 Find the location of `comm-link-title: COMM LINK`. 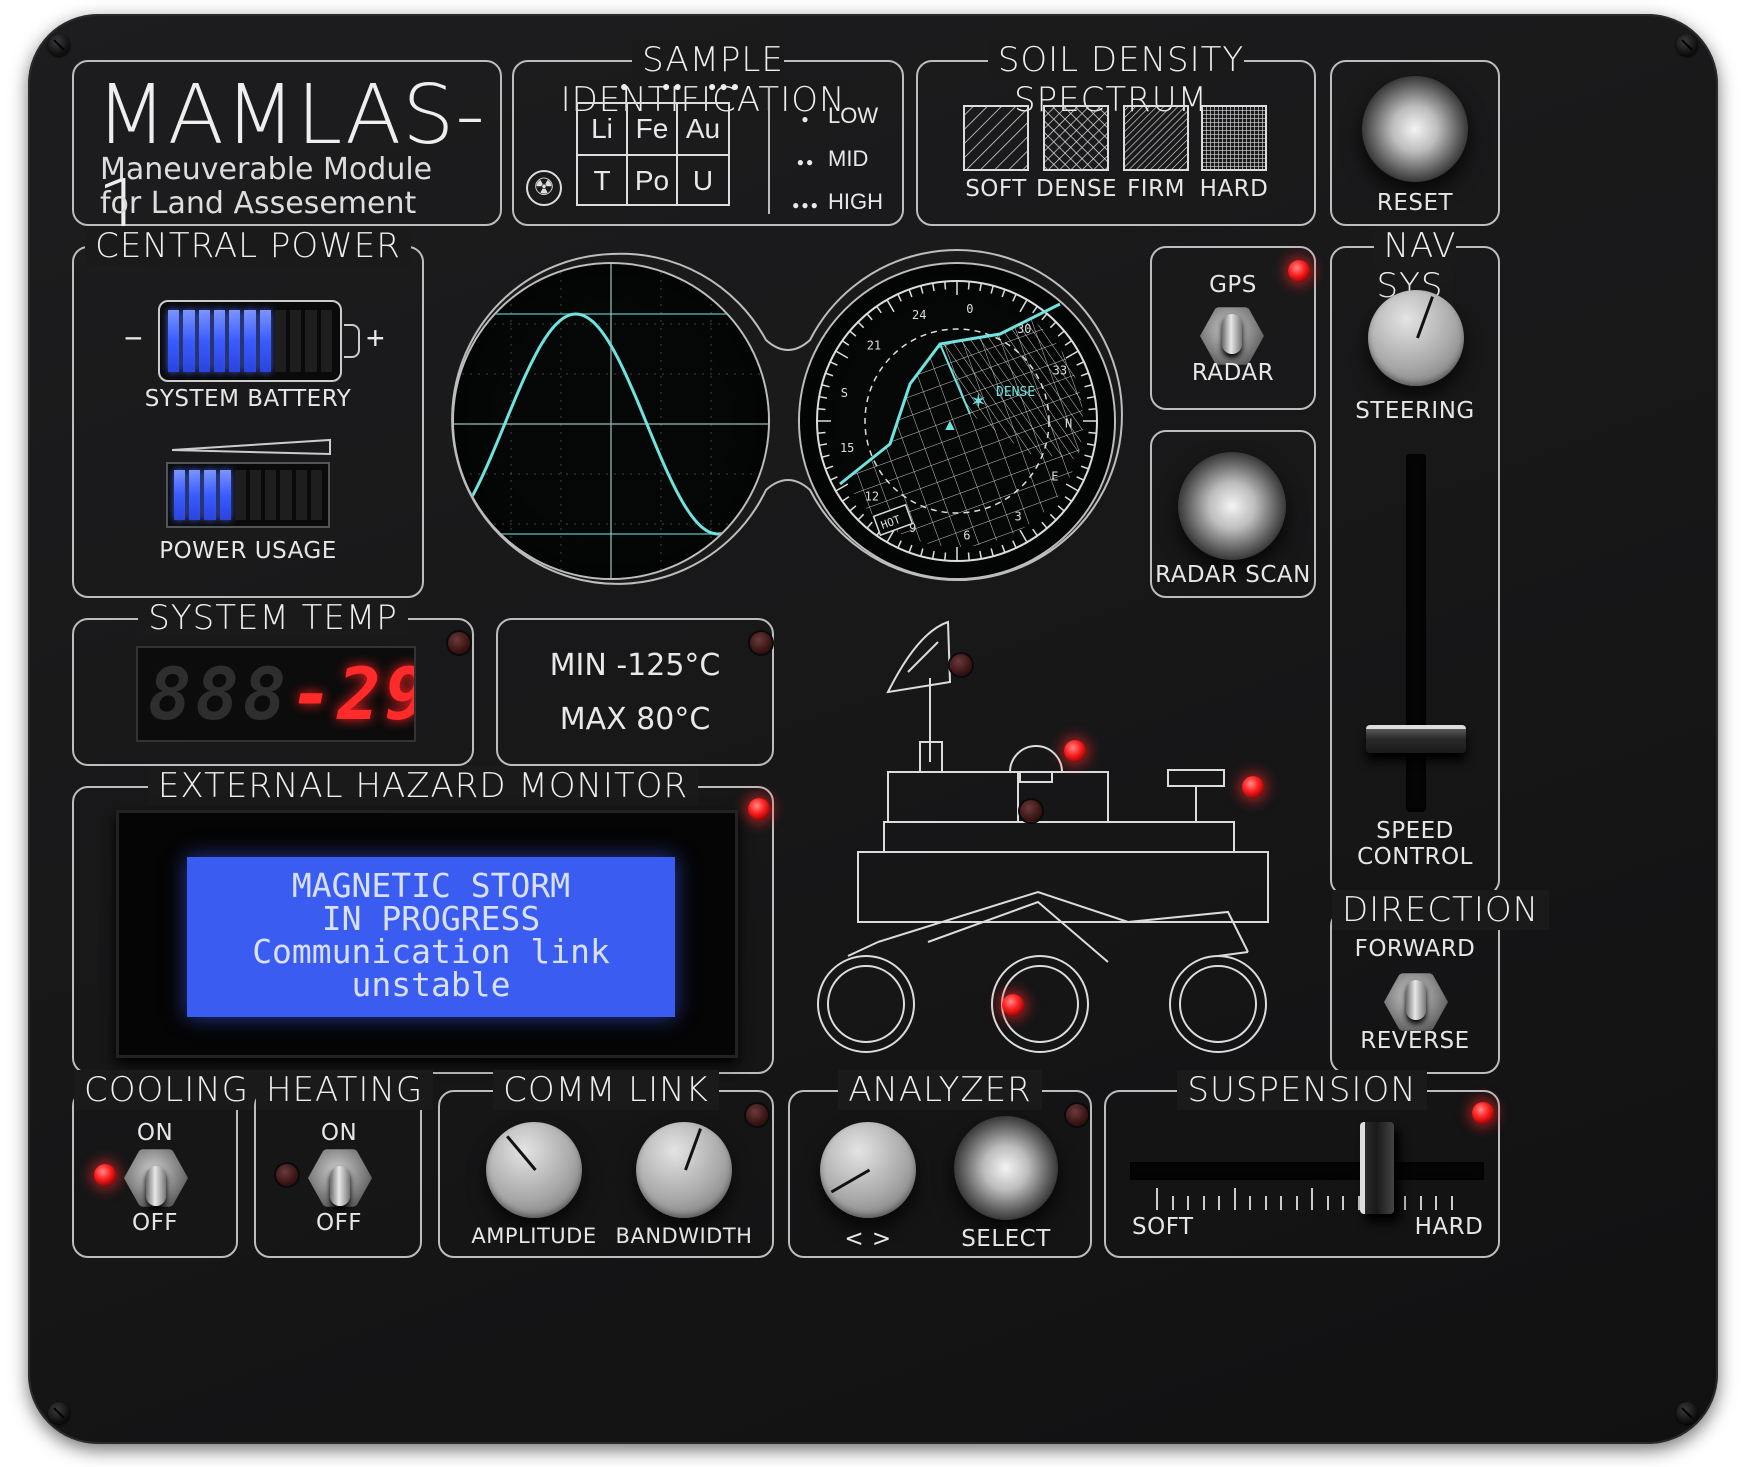

comm-link-title: COMM LINK is located at coordinates (606, 1090).